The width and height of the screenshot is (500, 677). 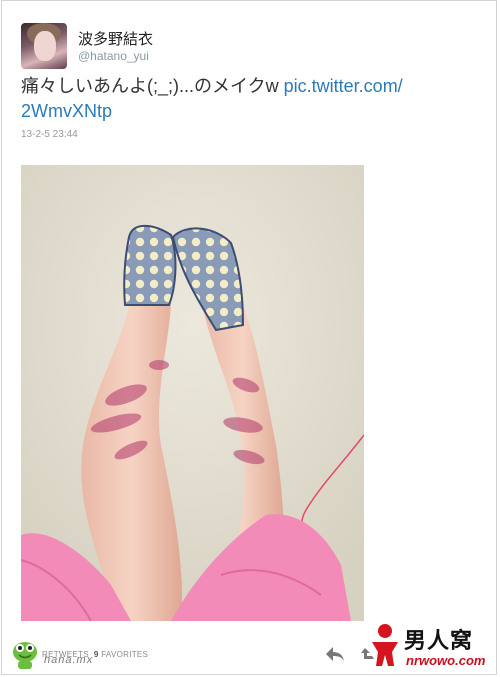 I want to click on display-name: 波多野結衣, so click(x=115, y=38).